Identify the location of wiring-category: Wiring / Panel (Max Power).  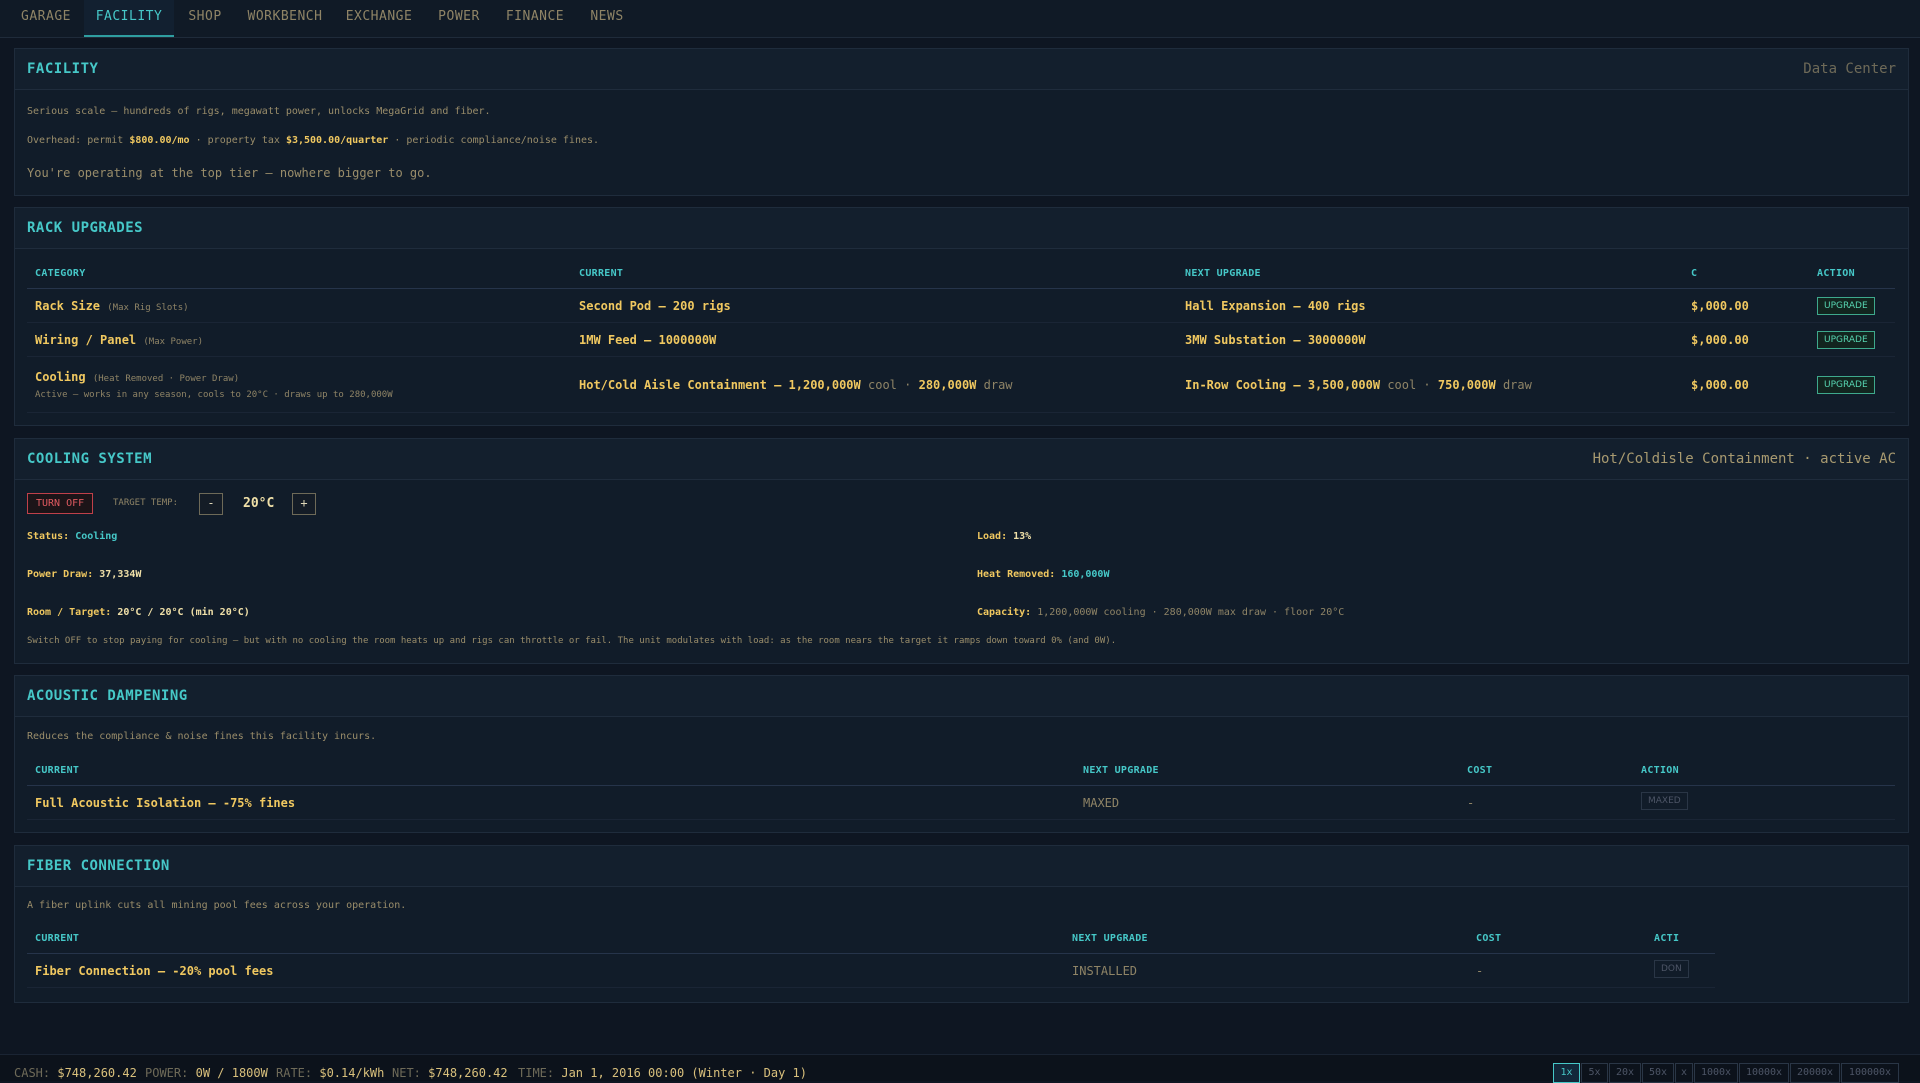
(299, 339).